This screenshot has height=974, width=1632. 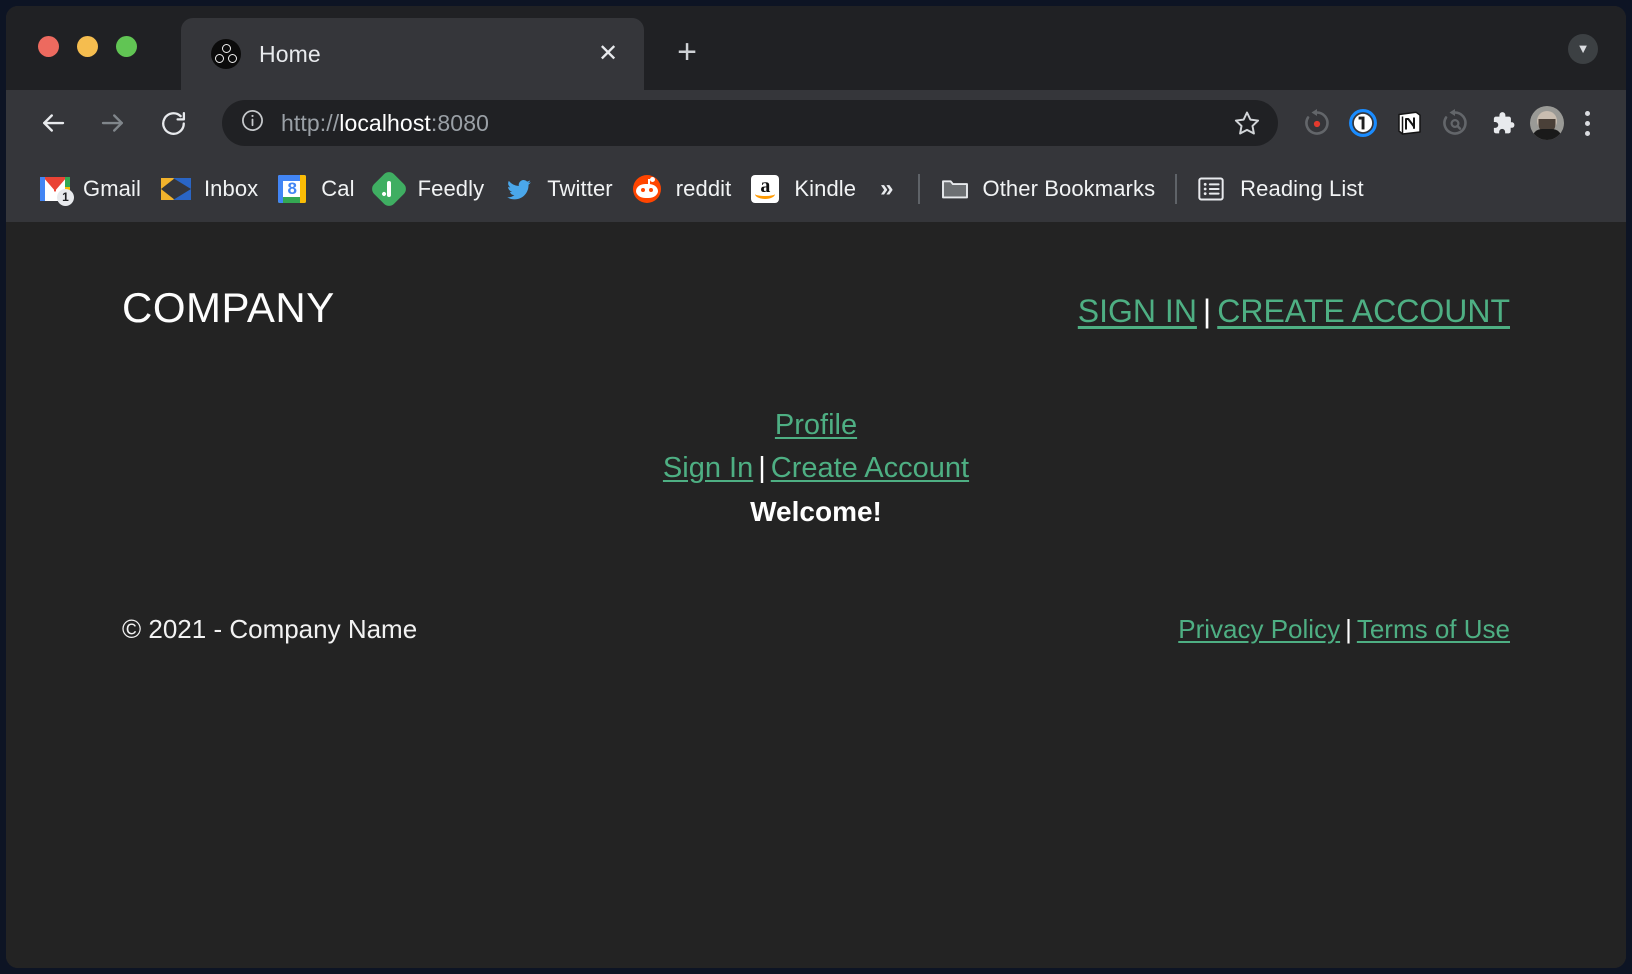 I want to click on feedly-icon, so click(x=388, y=189).